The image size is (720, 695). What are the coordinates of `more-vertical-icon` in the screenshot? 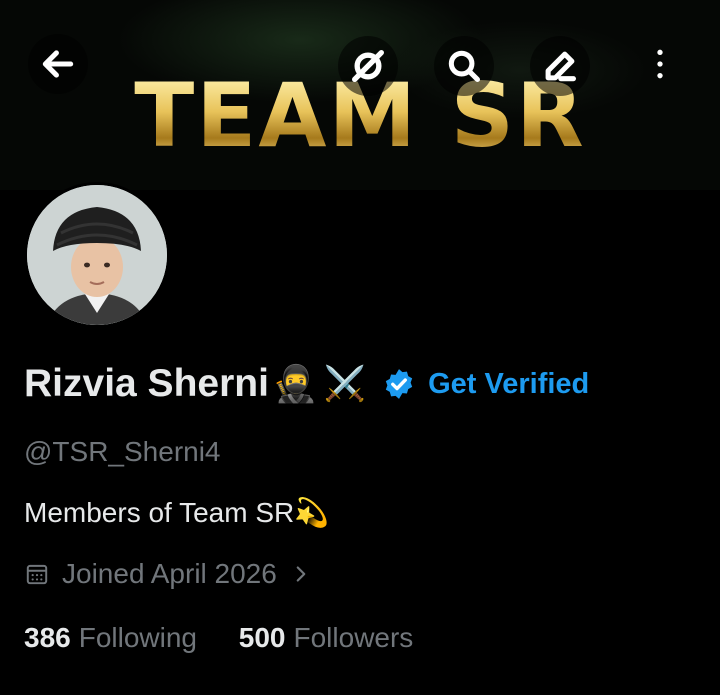 It's located at (660, 64).